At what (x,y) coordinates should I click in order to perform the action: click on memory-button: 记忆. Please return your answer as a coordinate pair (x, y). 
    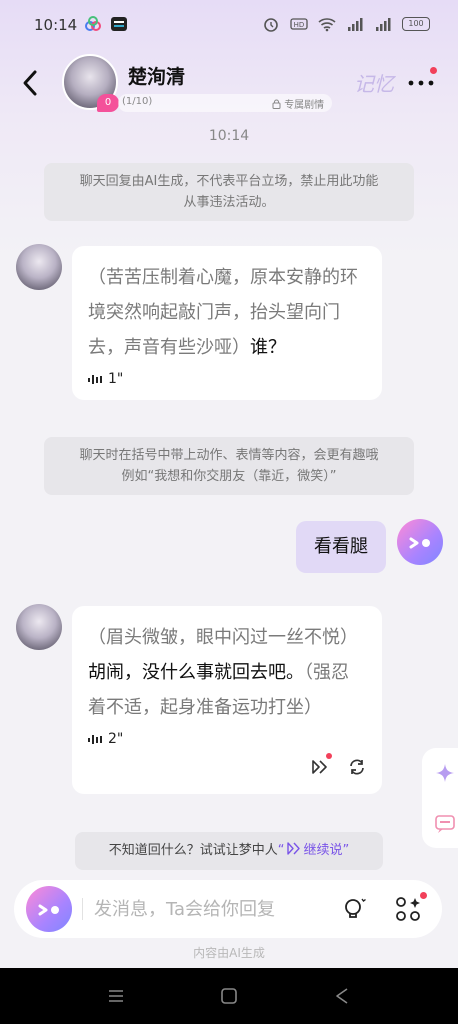
    Looking at the image, I should click on (374, 82).